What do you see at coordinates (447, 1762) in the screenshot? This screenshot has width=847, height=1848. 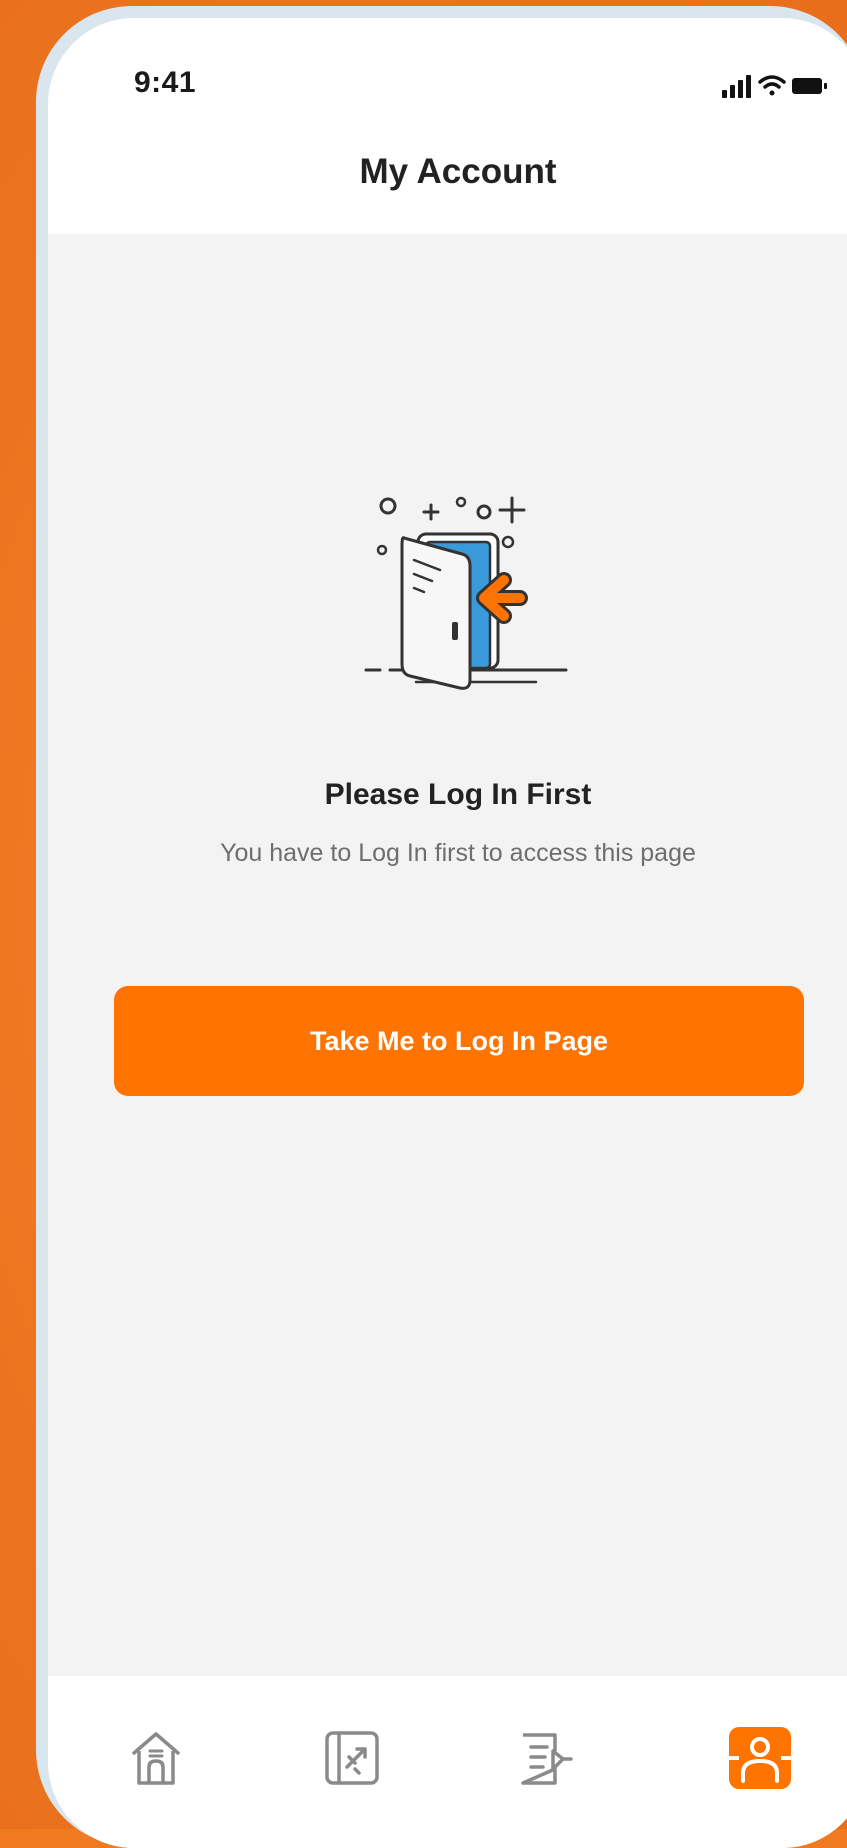 I see `bottom-navigation` at bounding box center [447, 1762].